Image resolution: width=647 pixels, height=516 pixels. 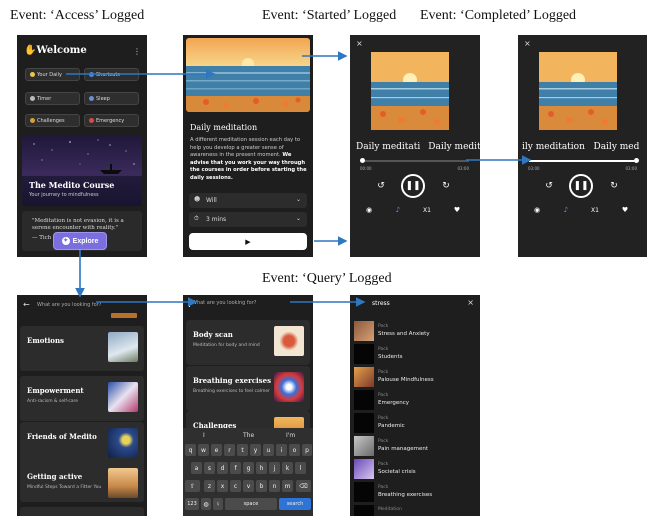 I want to click on result-item: Pack Societal crisis, so click(x=416, y=469).